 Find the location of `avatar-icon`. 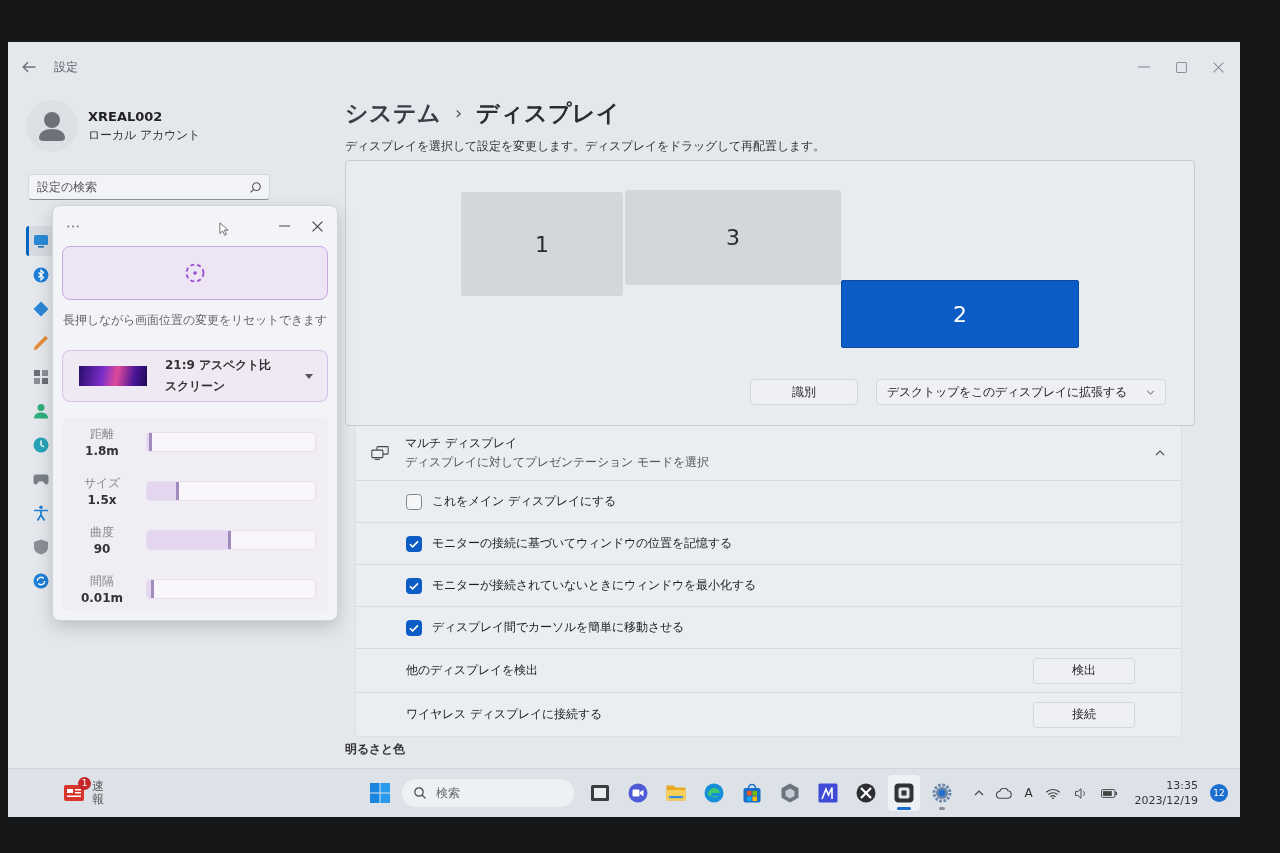

avatar-icon is located at coordinates (52, 126).